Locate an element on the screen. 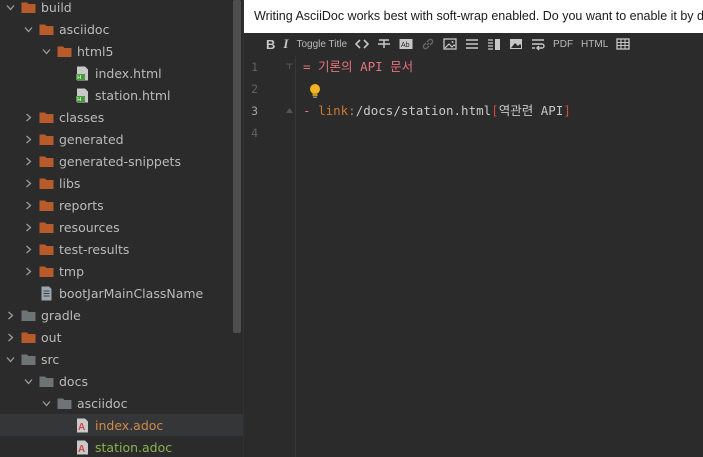 This screenshot has height=457, width=703. tree-item-label: asciidoc is located at coordinates (102, 403).